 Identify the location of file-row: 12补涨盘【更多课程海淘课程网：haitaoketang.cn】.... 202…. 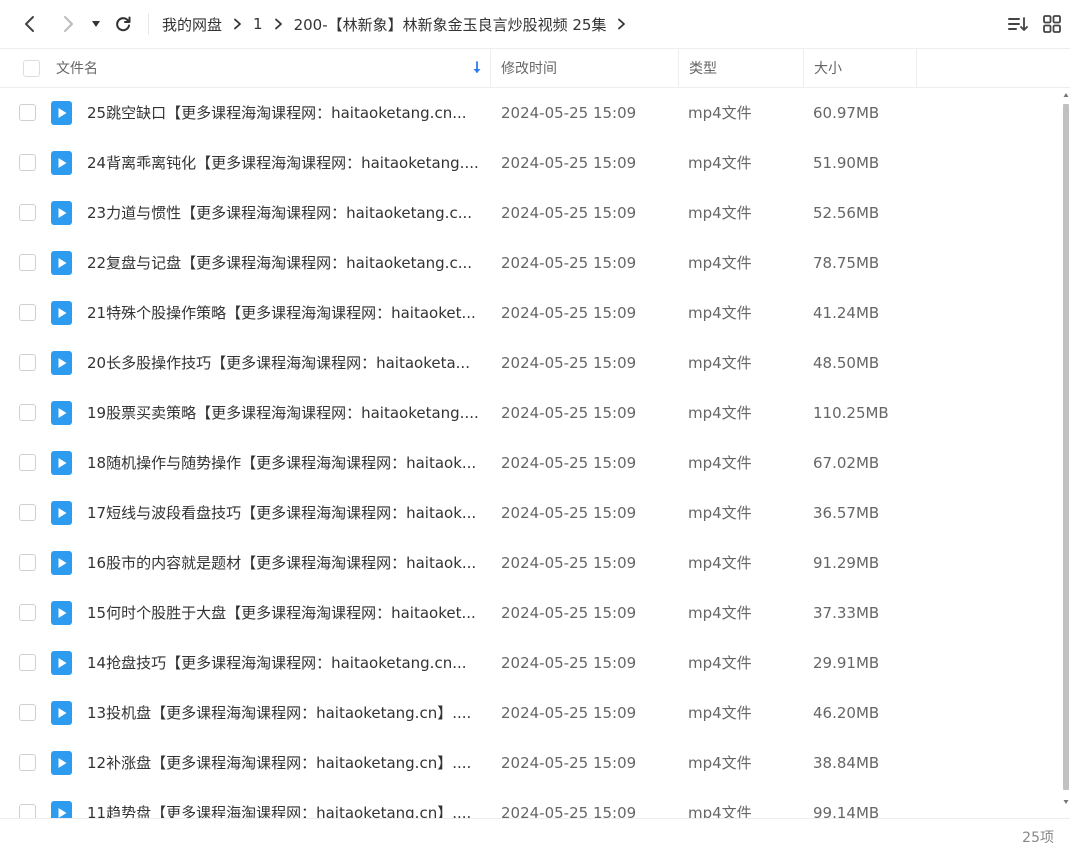
(531, 763).